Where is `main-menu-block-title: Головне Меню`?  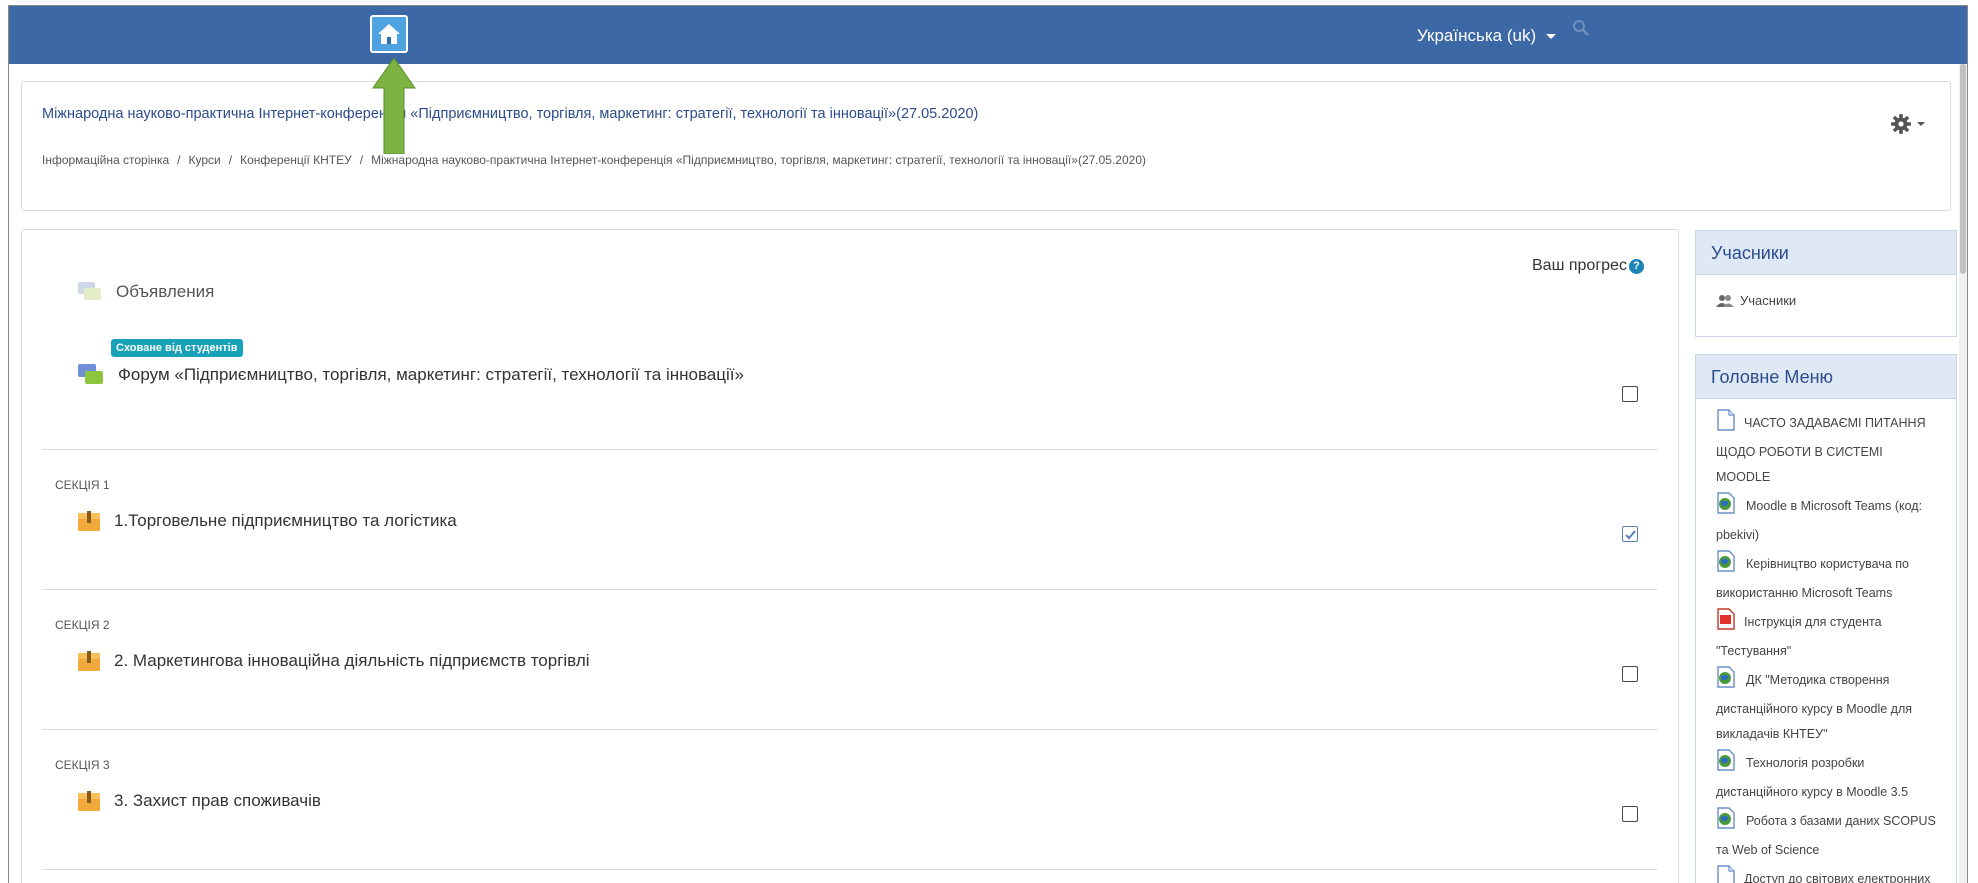
main-menu-block-title: Головне Меню is located at coordinates (1826, 377).